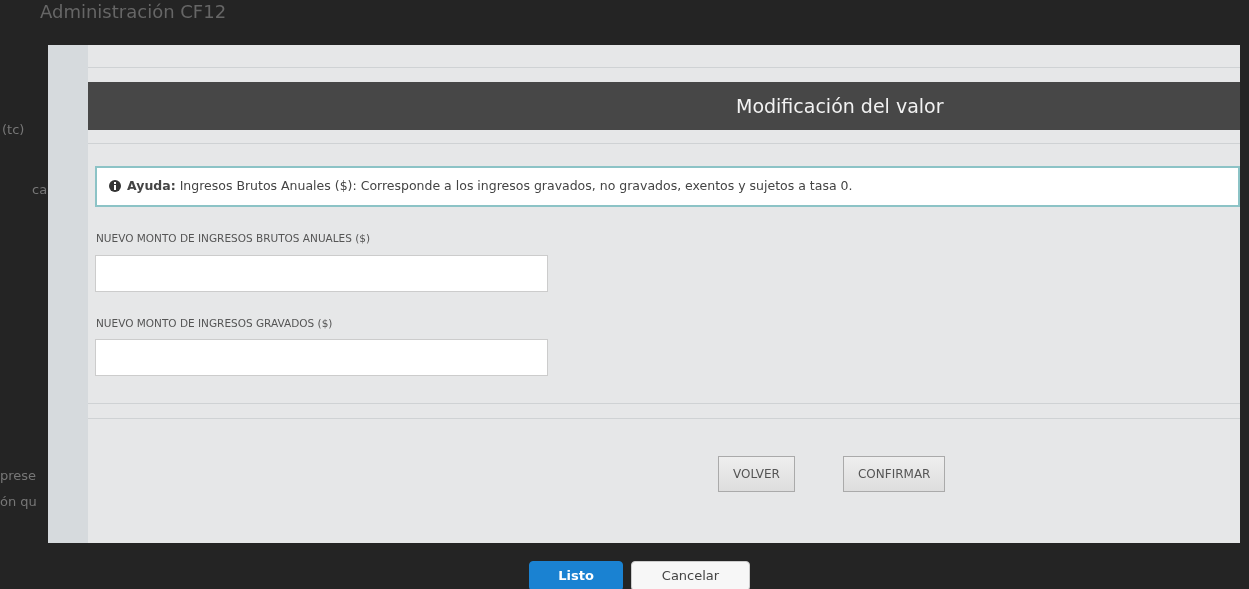  What do you see at coordinates (115, 186) in the screenshot?
I see `info-icon` at bounding box center [115, 186].